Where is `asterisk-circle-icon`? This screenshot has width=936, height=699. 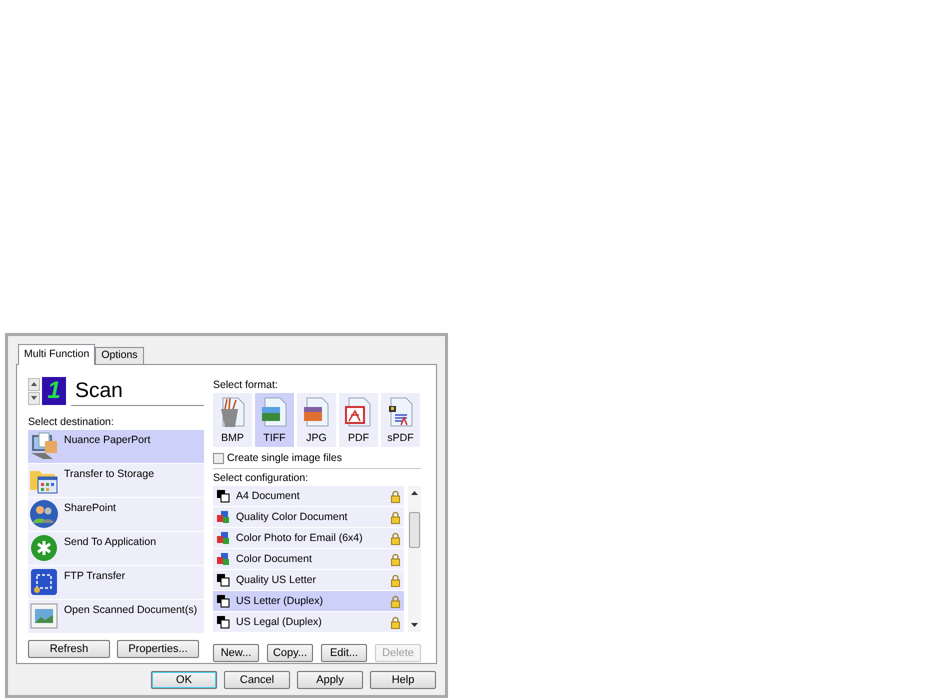
asterisk-circle-icon is located at coordinates (44, 548).